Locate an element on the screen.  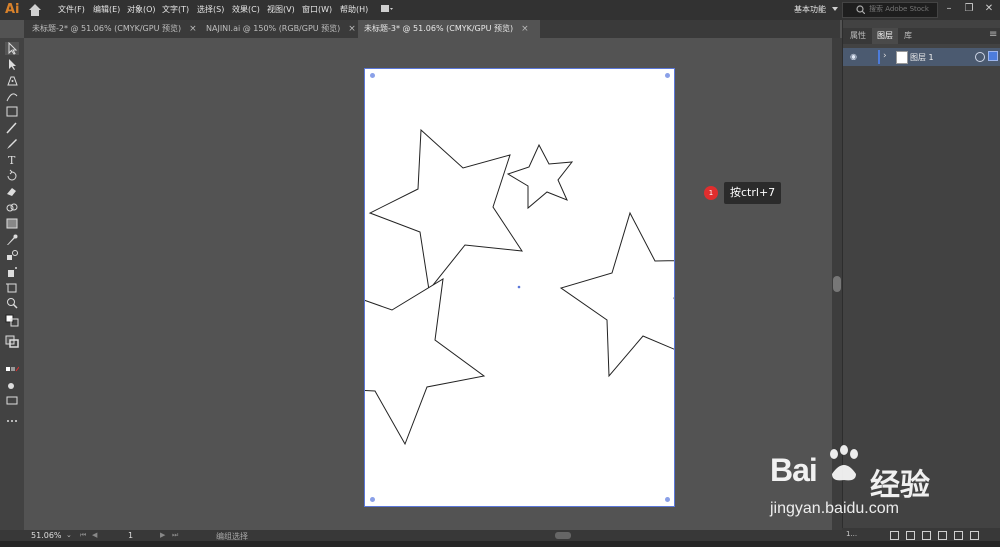
selection-tool-icon is located at coordinates (12, 48).